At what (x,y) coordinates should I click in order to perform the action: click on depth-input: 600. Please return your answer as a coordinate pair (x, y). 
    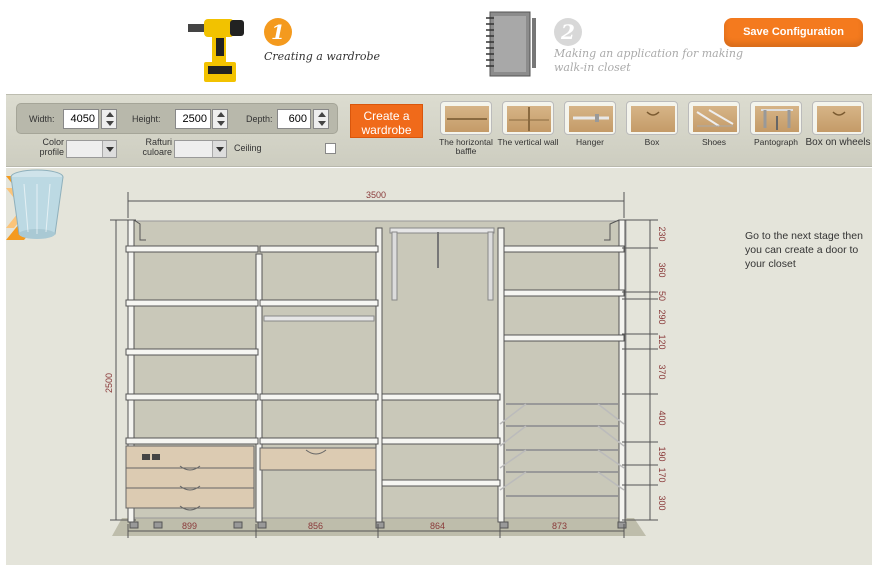
    Looking at the image, I should click on (294, 119).